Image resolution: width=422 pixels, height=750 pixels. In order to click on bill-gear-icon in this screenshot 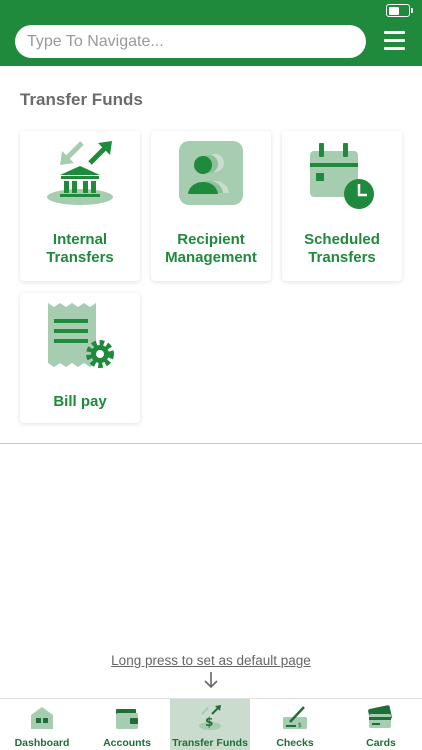, I will do `click(81, 335)`.